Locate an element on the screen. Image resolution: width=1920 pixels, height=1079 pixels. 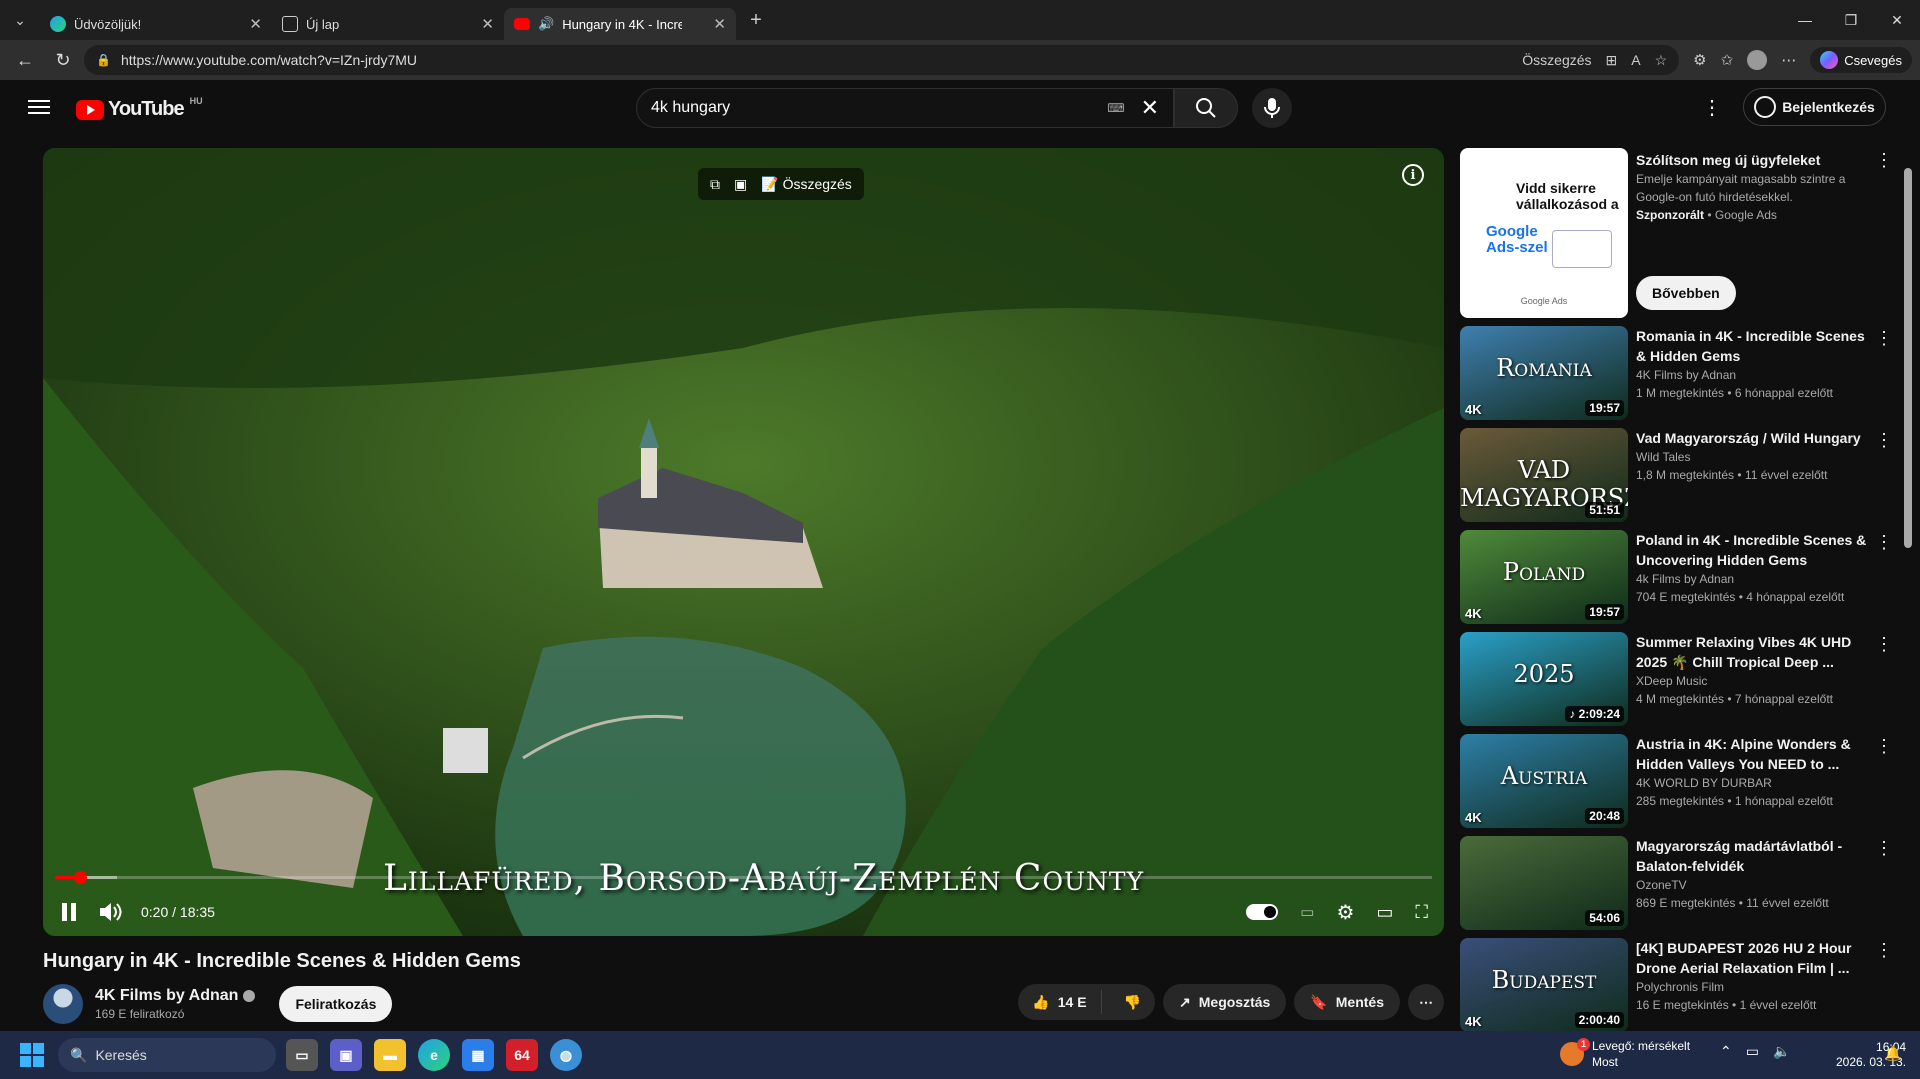
progress-bar is located at coordinates (743, 877).